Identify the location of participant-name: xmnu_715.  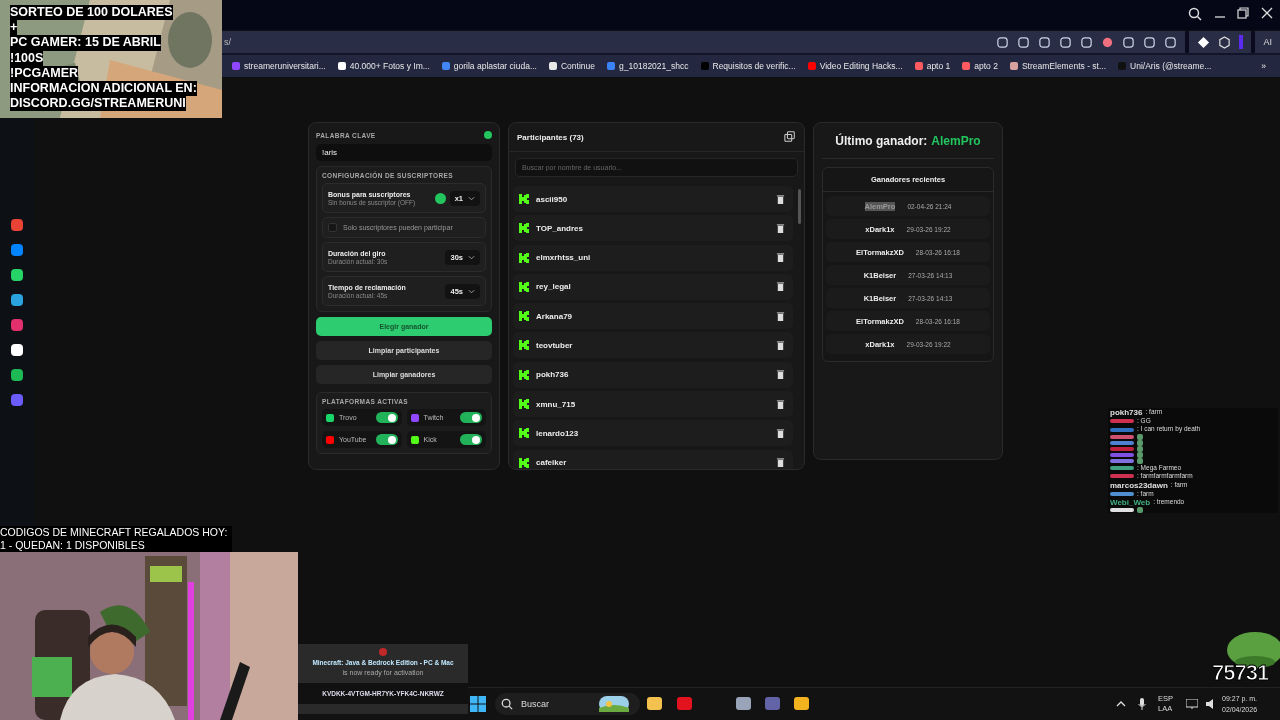
(556, 404).